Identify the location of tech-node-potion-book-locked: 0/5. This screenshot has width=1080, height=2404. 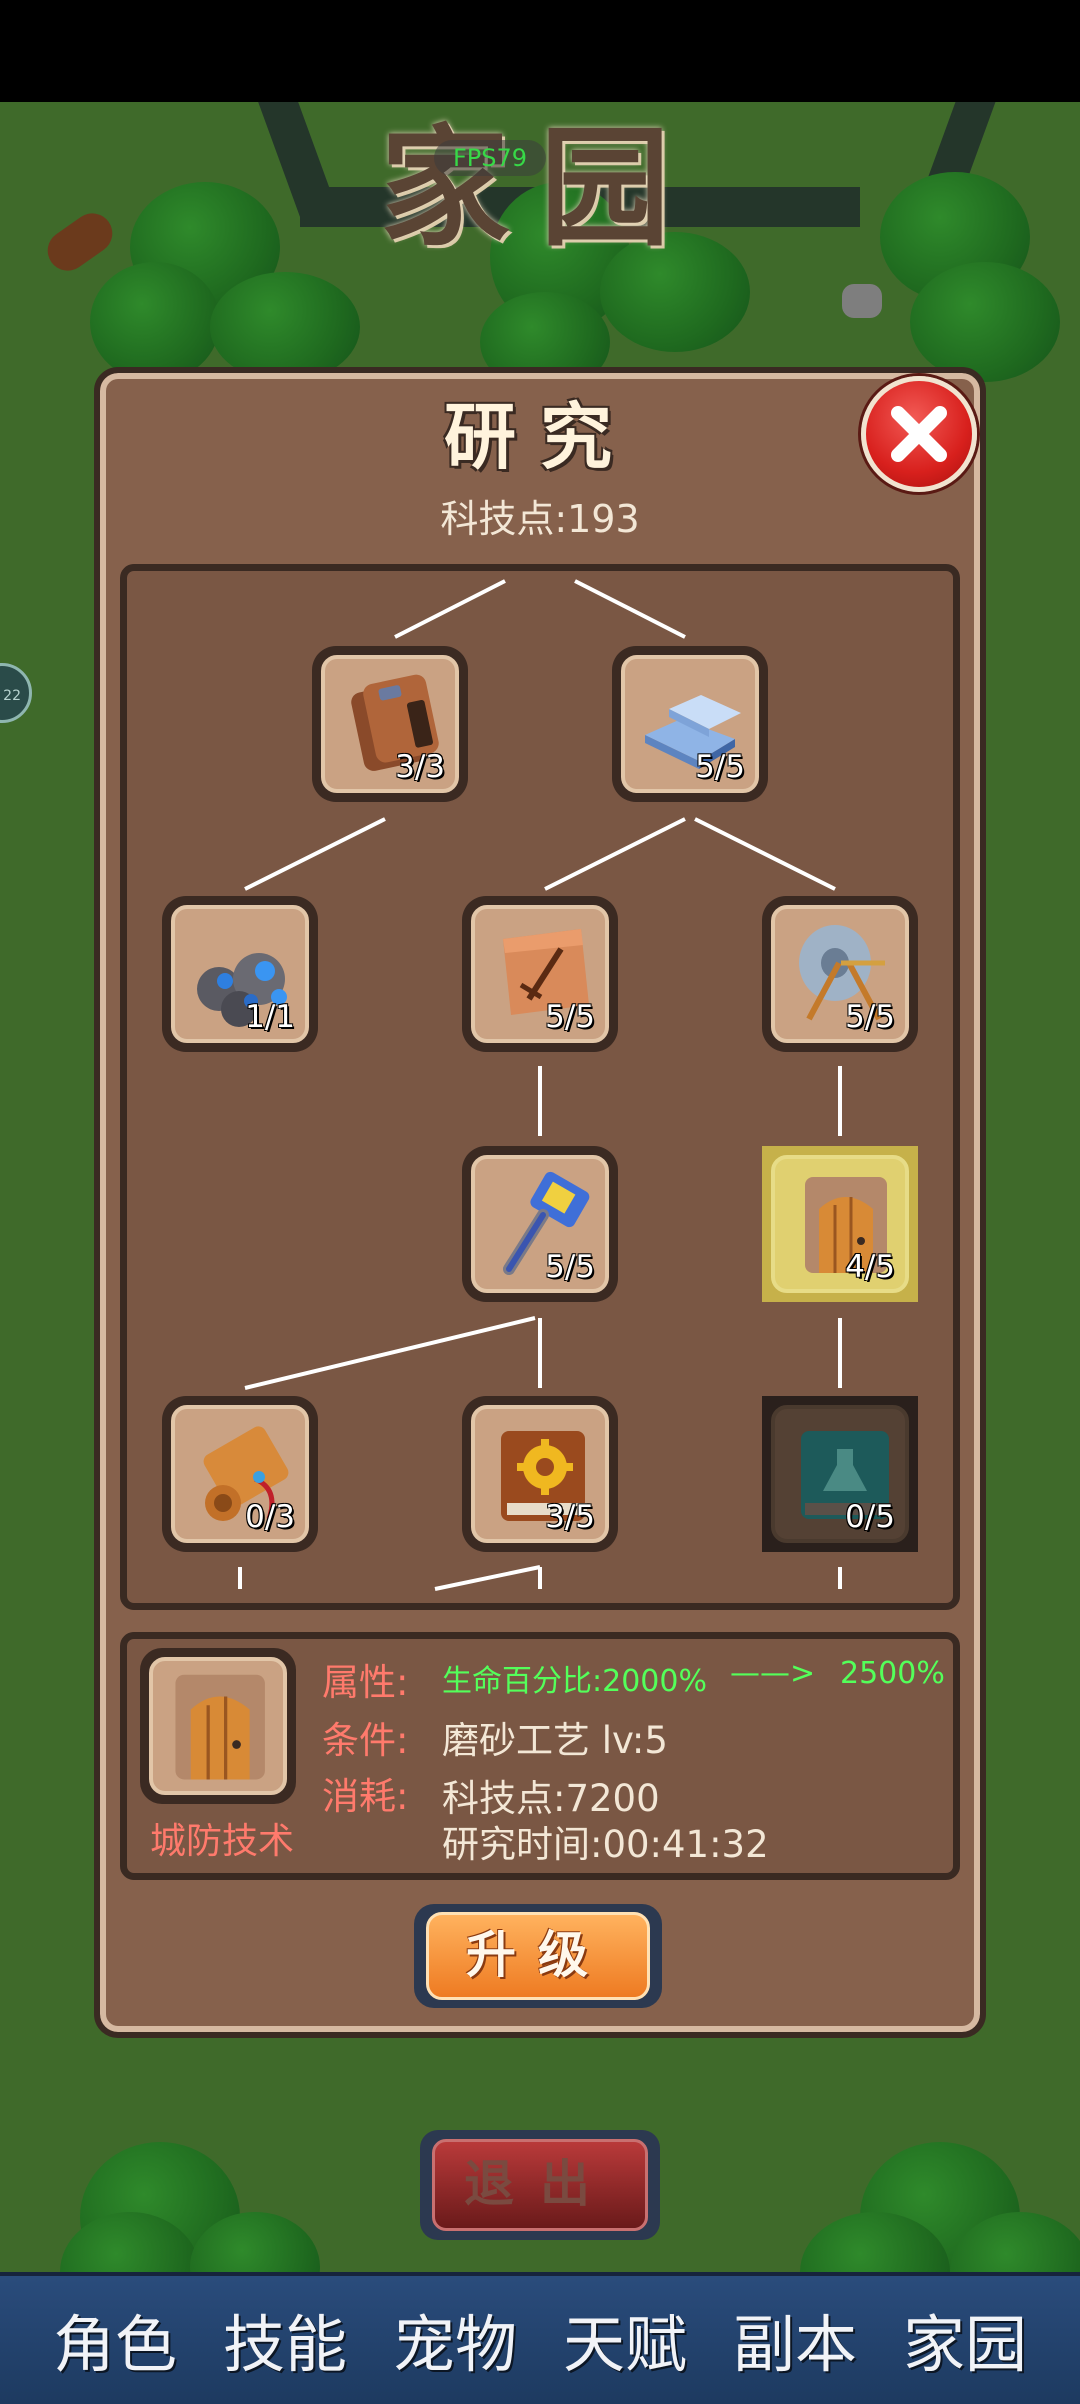
(840, 1474).